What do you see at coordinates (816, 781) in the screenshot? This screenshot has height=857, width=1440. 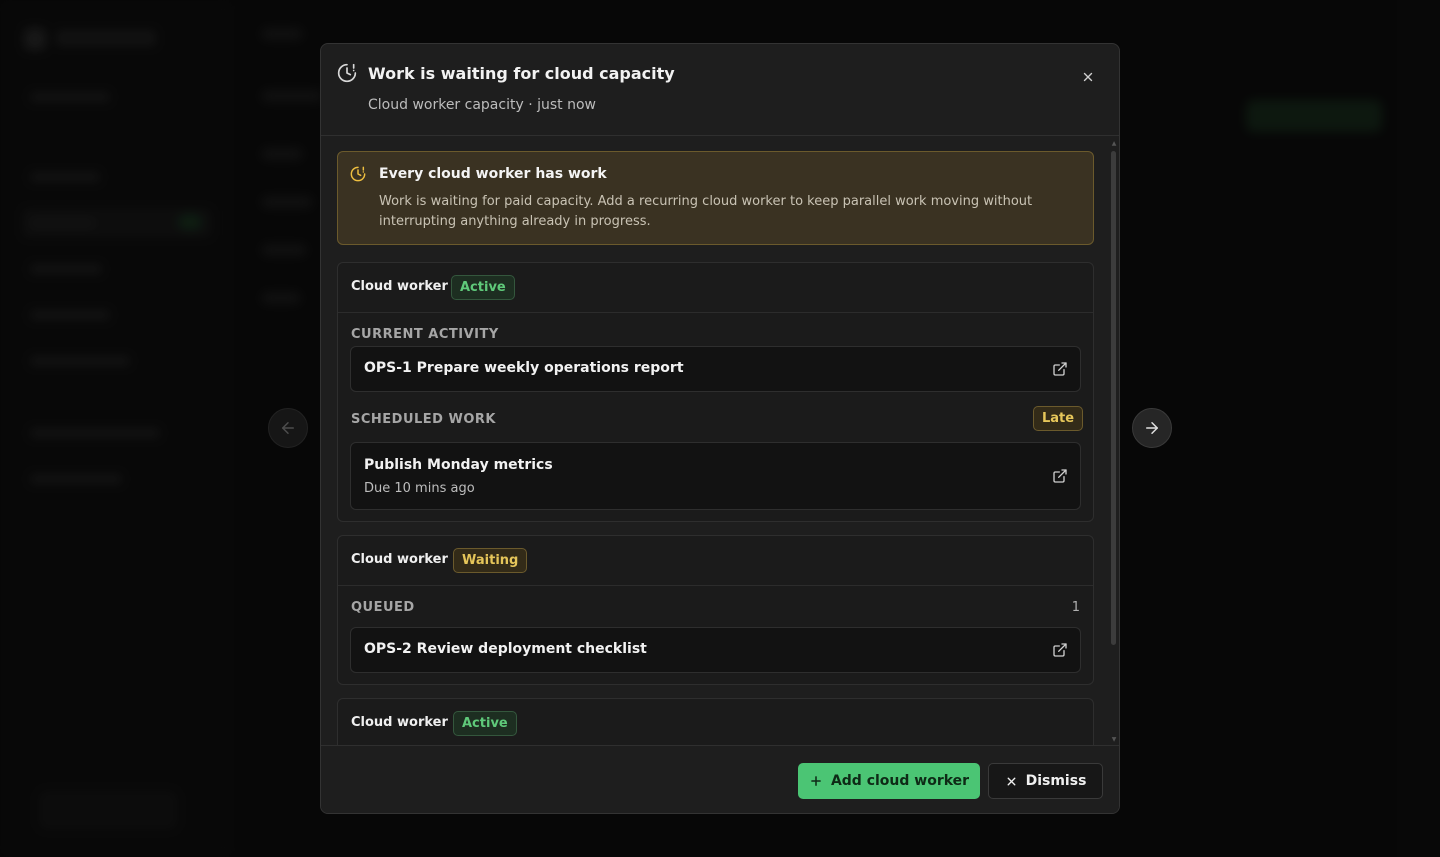 I see `plus-icon` at bounding box center [816, 781].